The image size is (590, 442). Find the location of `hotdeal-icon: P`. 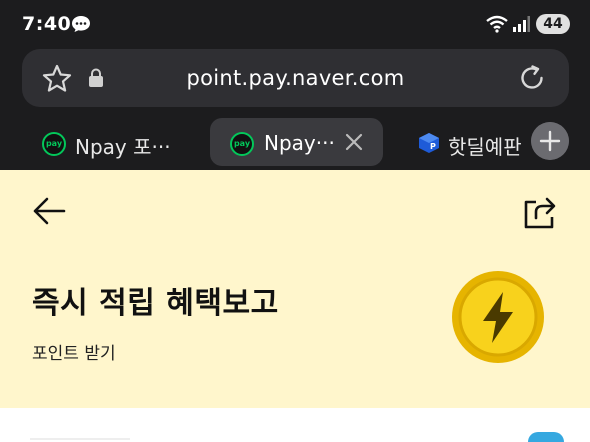

hotdeal-icon: P is located at coordinates (429, 143).